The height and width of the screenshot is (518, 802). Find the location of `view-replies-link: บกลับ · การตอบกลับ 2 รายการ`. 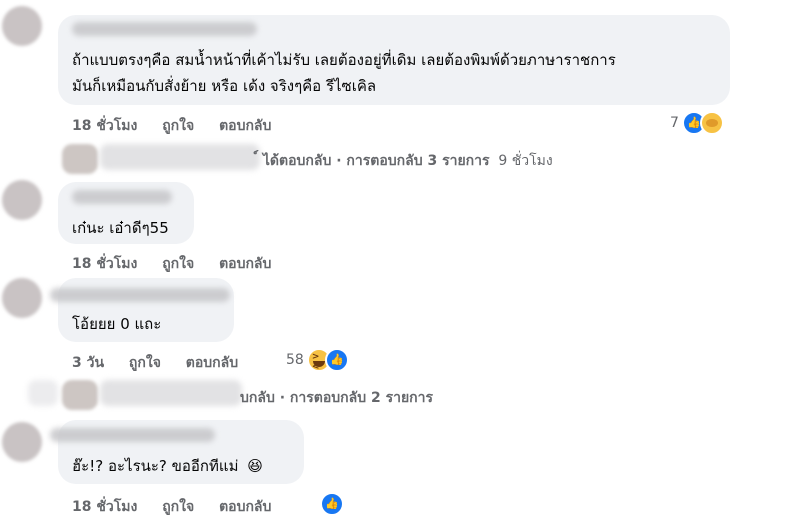

view-replies-link: บกลับ · การตอบกลับ 2 รายการ is located at coordinates (336, 398).